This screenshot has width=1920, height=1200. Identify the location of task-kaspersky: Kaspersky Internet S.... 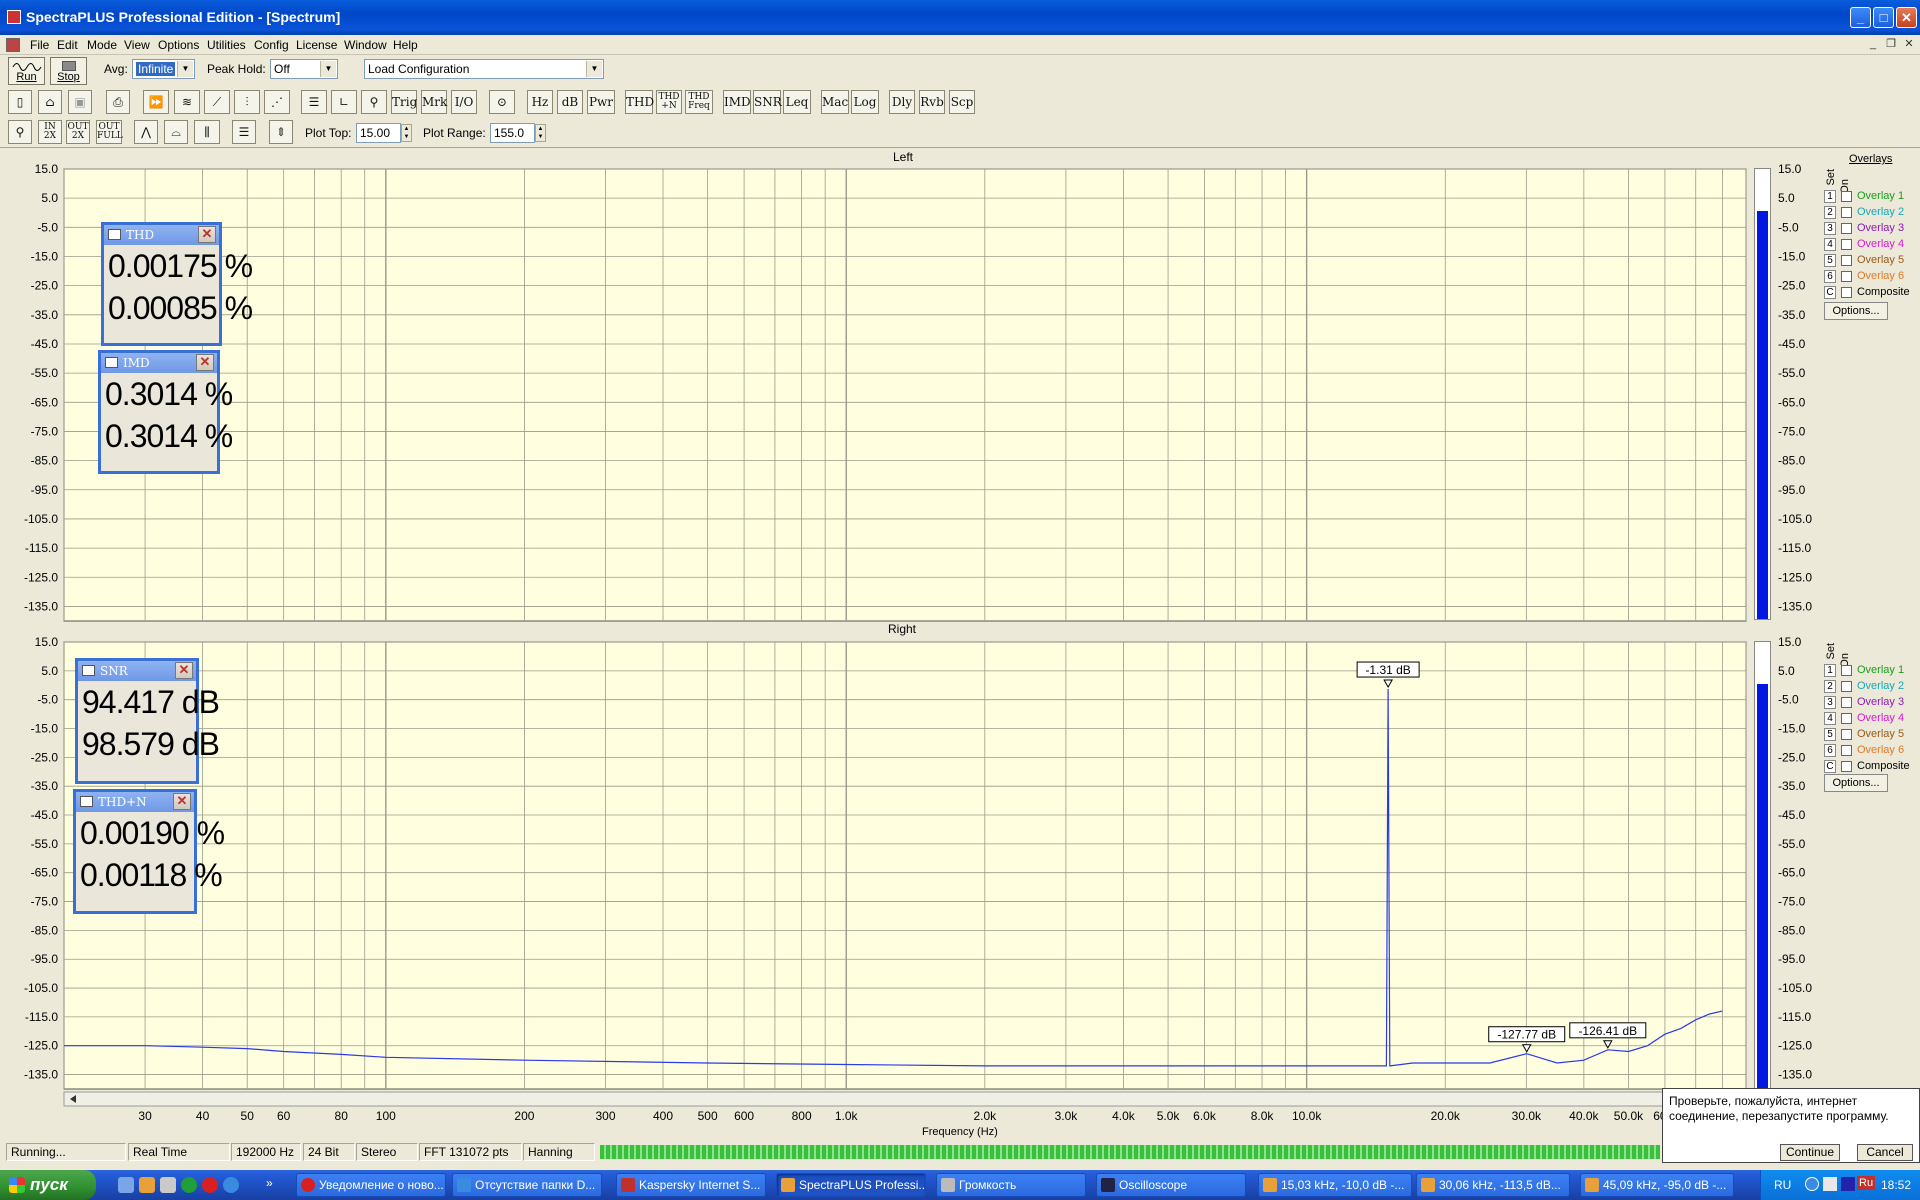
(691, 1185).